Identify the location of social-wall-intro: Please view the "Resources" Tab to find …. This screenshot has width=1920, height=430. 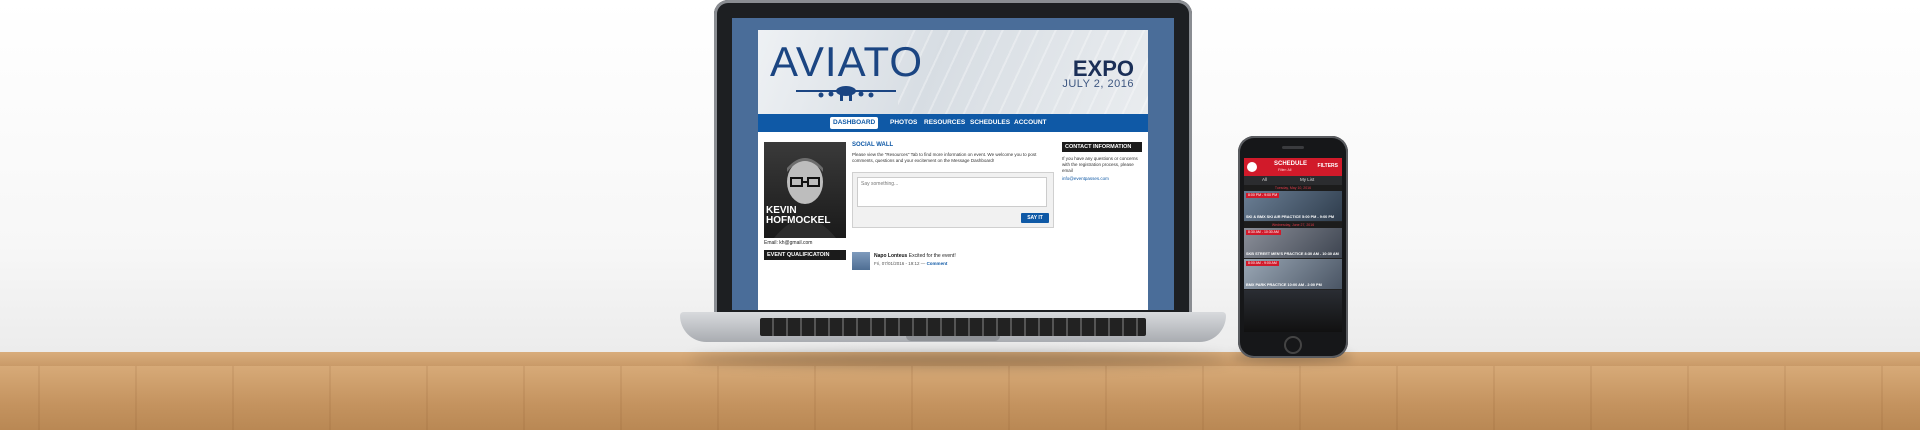
(944, 157).